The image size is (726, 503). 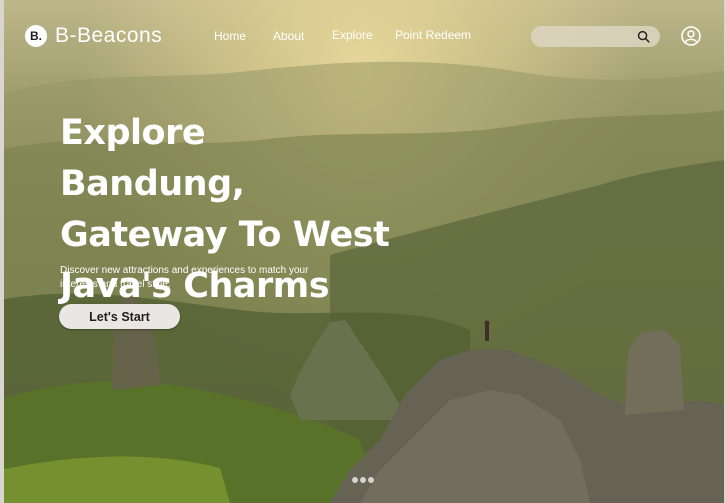 What do you see at coordinates (119, 316) in the screenshot?
I see `lets-start-button: Let's Start` at bounding box center [119, 316].